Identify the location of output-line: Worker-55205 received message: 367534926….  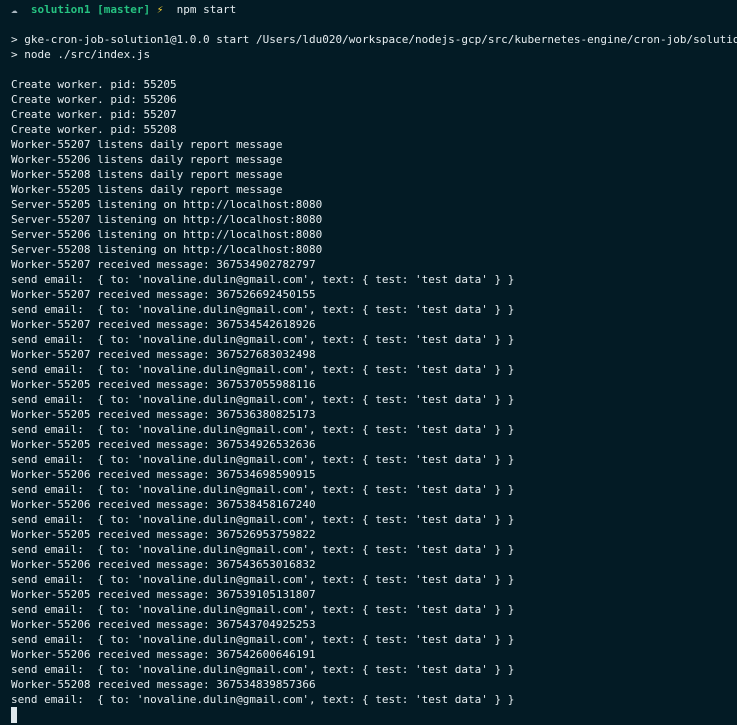
(163, 444).